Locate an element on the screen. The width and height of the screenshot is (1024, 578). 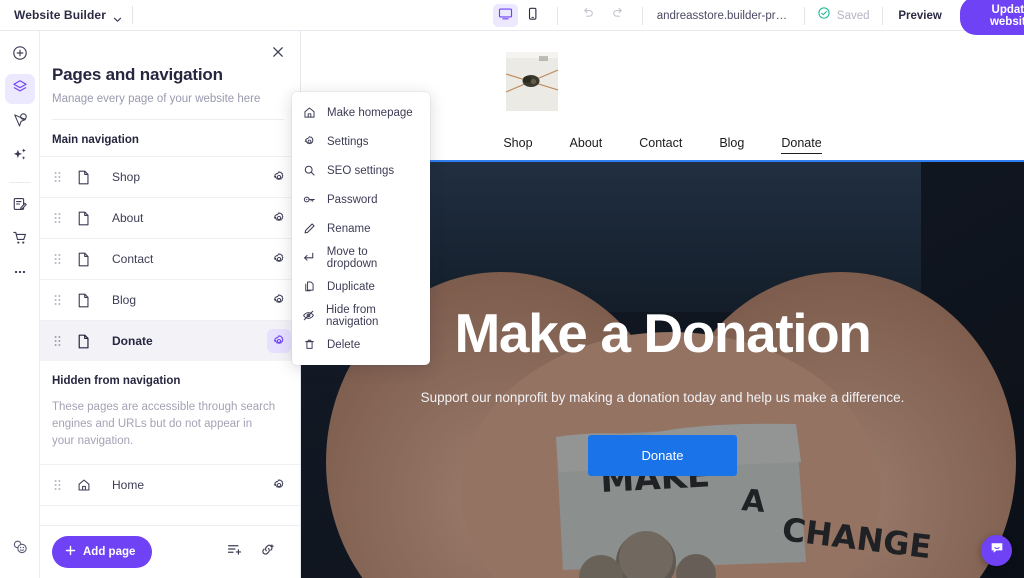
site-logo is located at coordinates (532, 81).